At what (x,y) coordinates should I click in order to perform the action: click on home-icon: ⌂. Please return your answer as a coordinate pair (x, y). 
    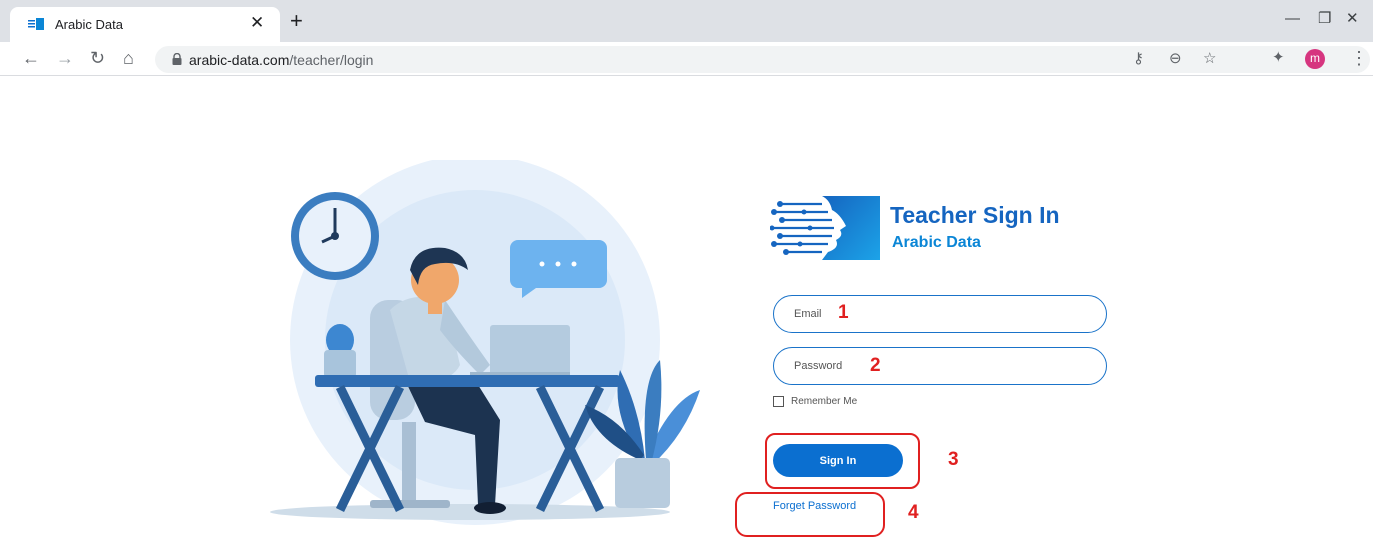
    Looking at the image, I should click on (128, 58).